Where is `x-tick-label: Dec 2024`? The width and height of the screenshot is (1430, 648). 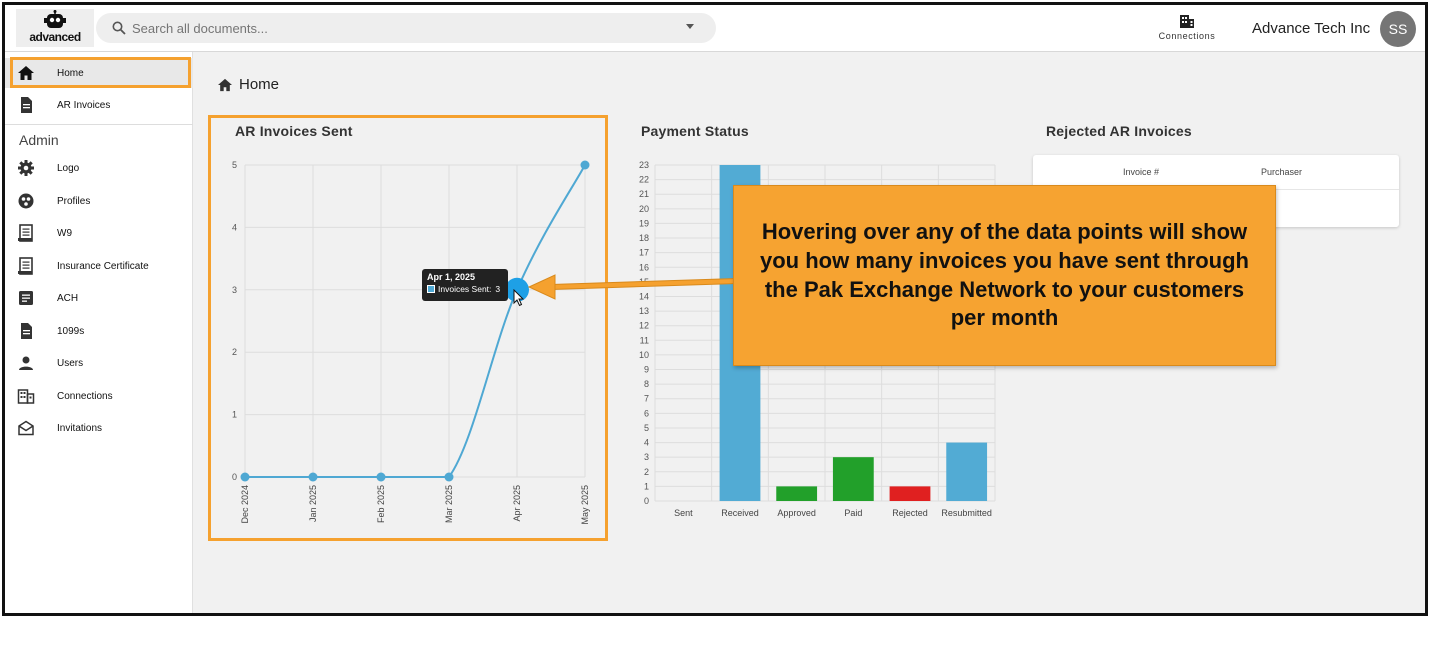 x-tick-label: Dec 2024 is located at coordinates (245, 504).